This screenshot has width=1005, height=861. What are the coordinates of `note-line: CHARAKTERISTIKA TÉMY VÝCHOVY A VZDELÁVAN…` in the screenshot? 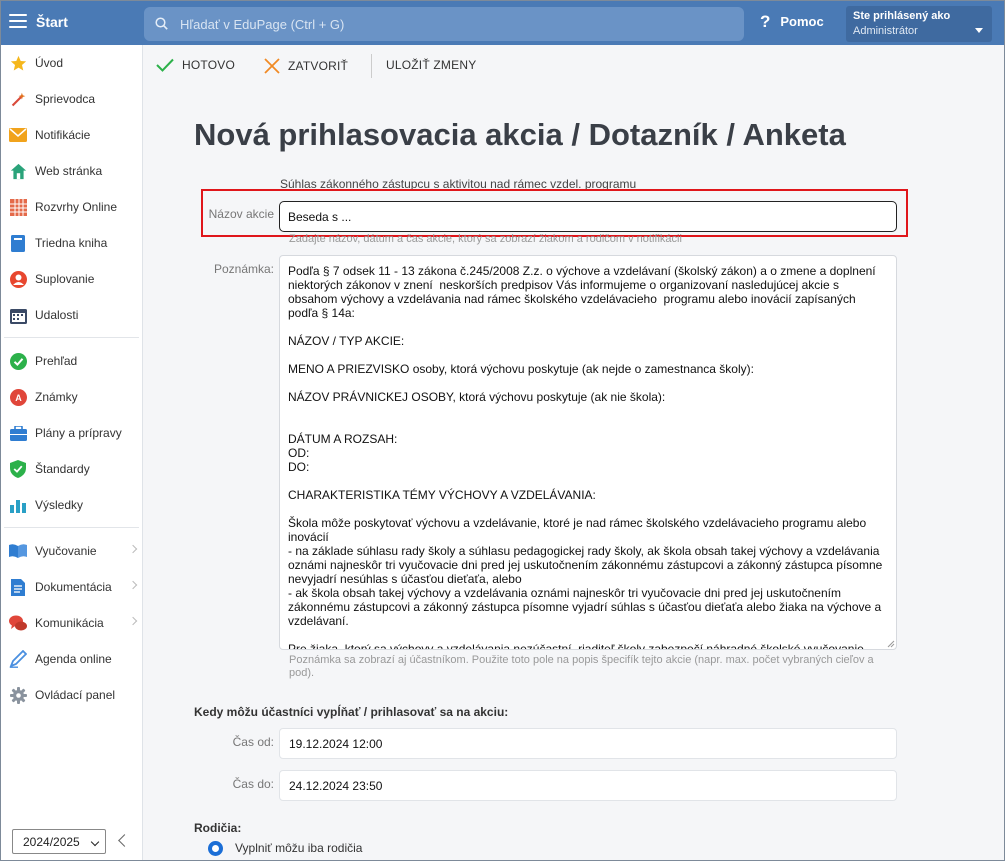 It's located at (442, 495).